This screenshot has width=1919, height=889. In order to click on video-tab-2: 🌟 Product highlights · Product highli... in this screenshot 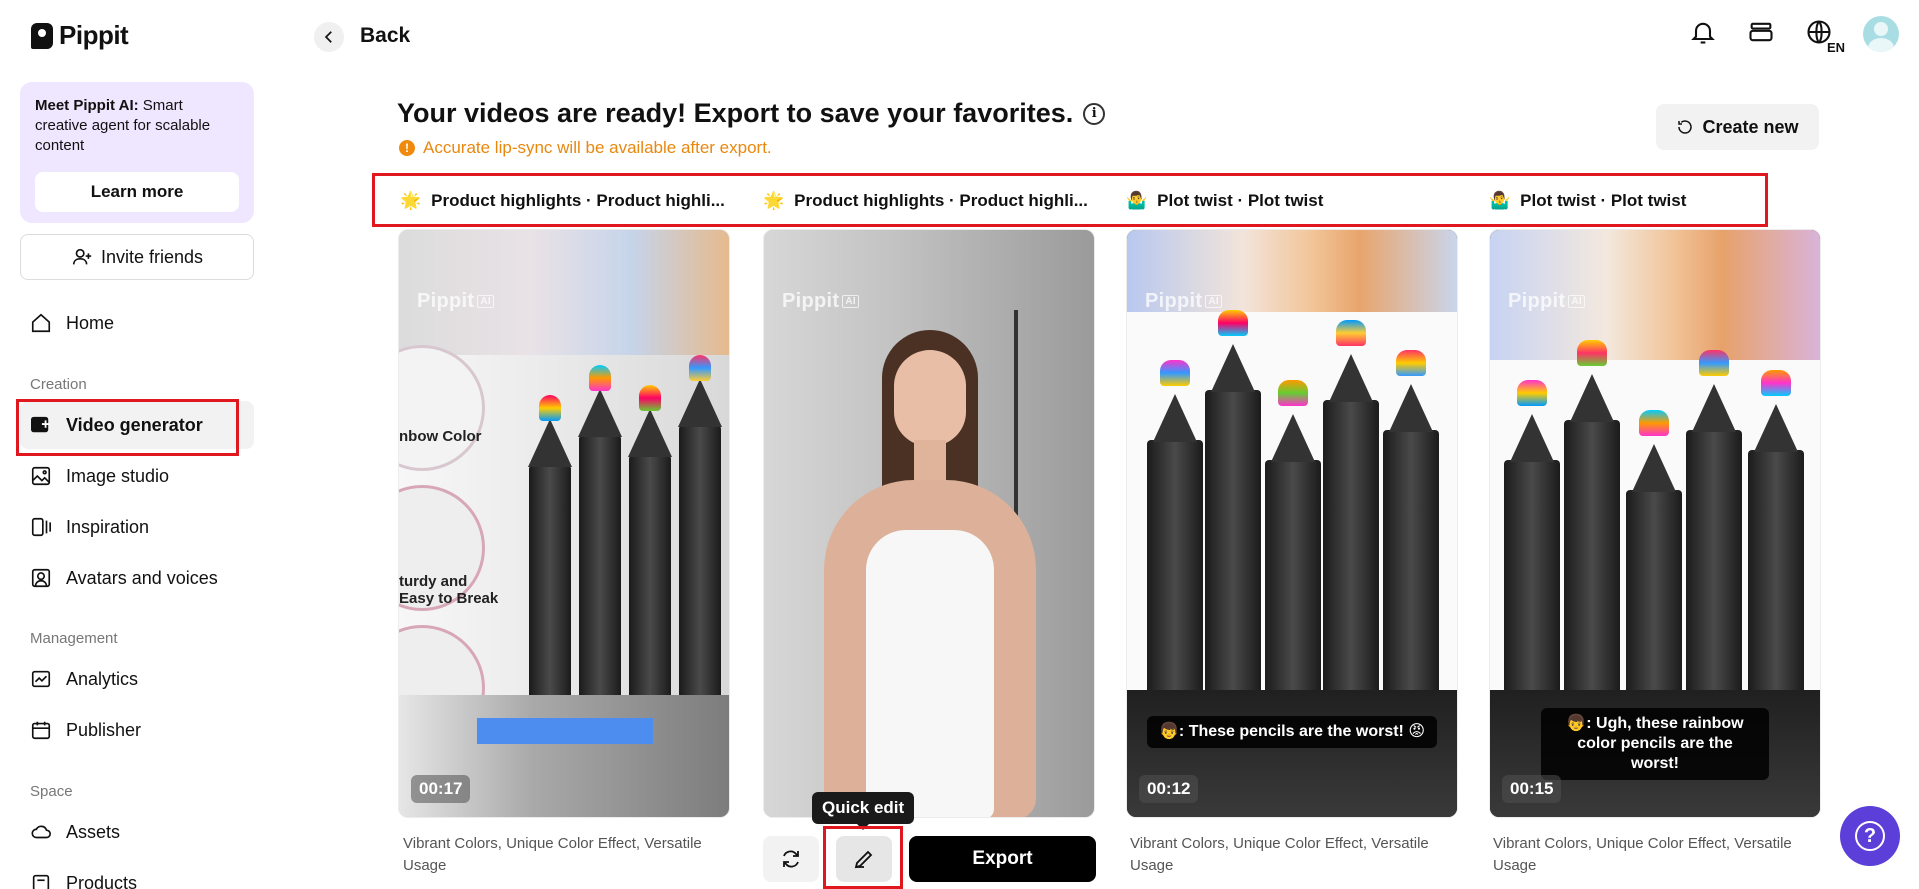, I will do `click(925, 201)`.